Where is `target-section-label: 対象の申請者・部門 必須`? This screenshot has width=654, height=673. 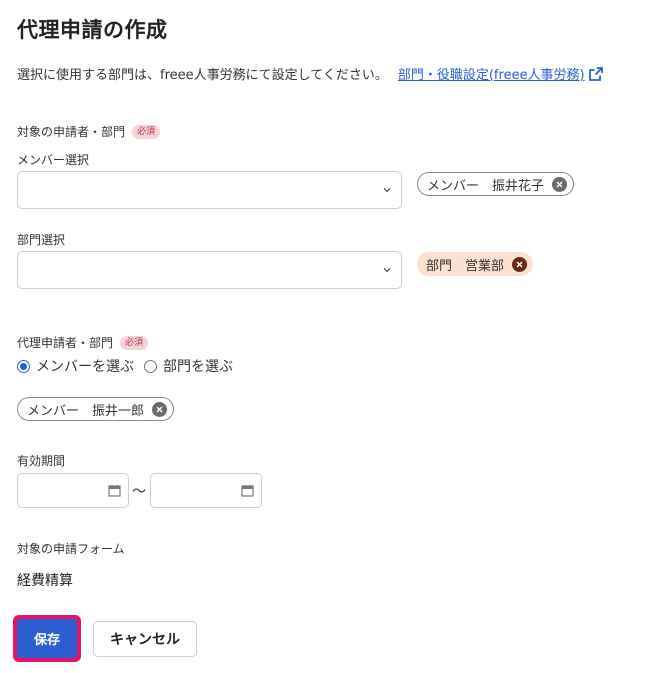 target-section-label: 対象の申請者・部門 必須 is located at coordinates (89, 131).